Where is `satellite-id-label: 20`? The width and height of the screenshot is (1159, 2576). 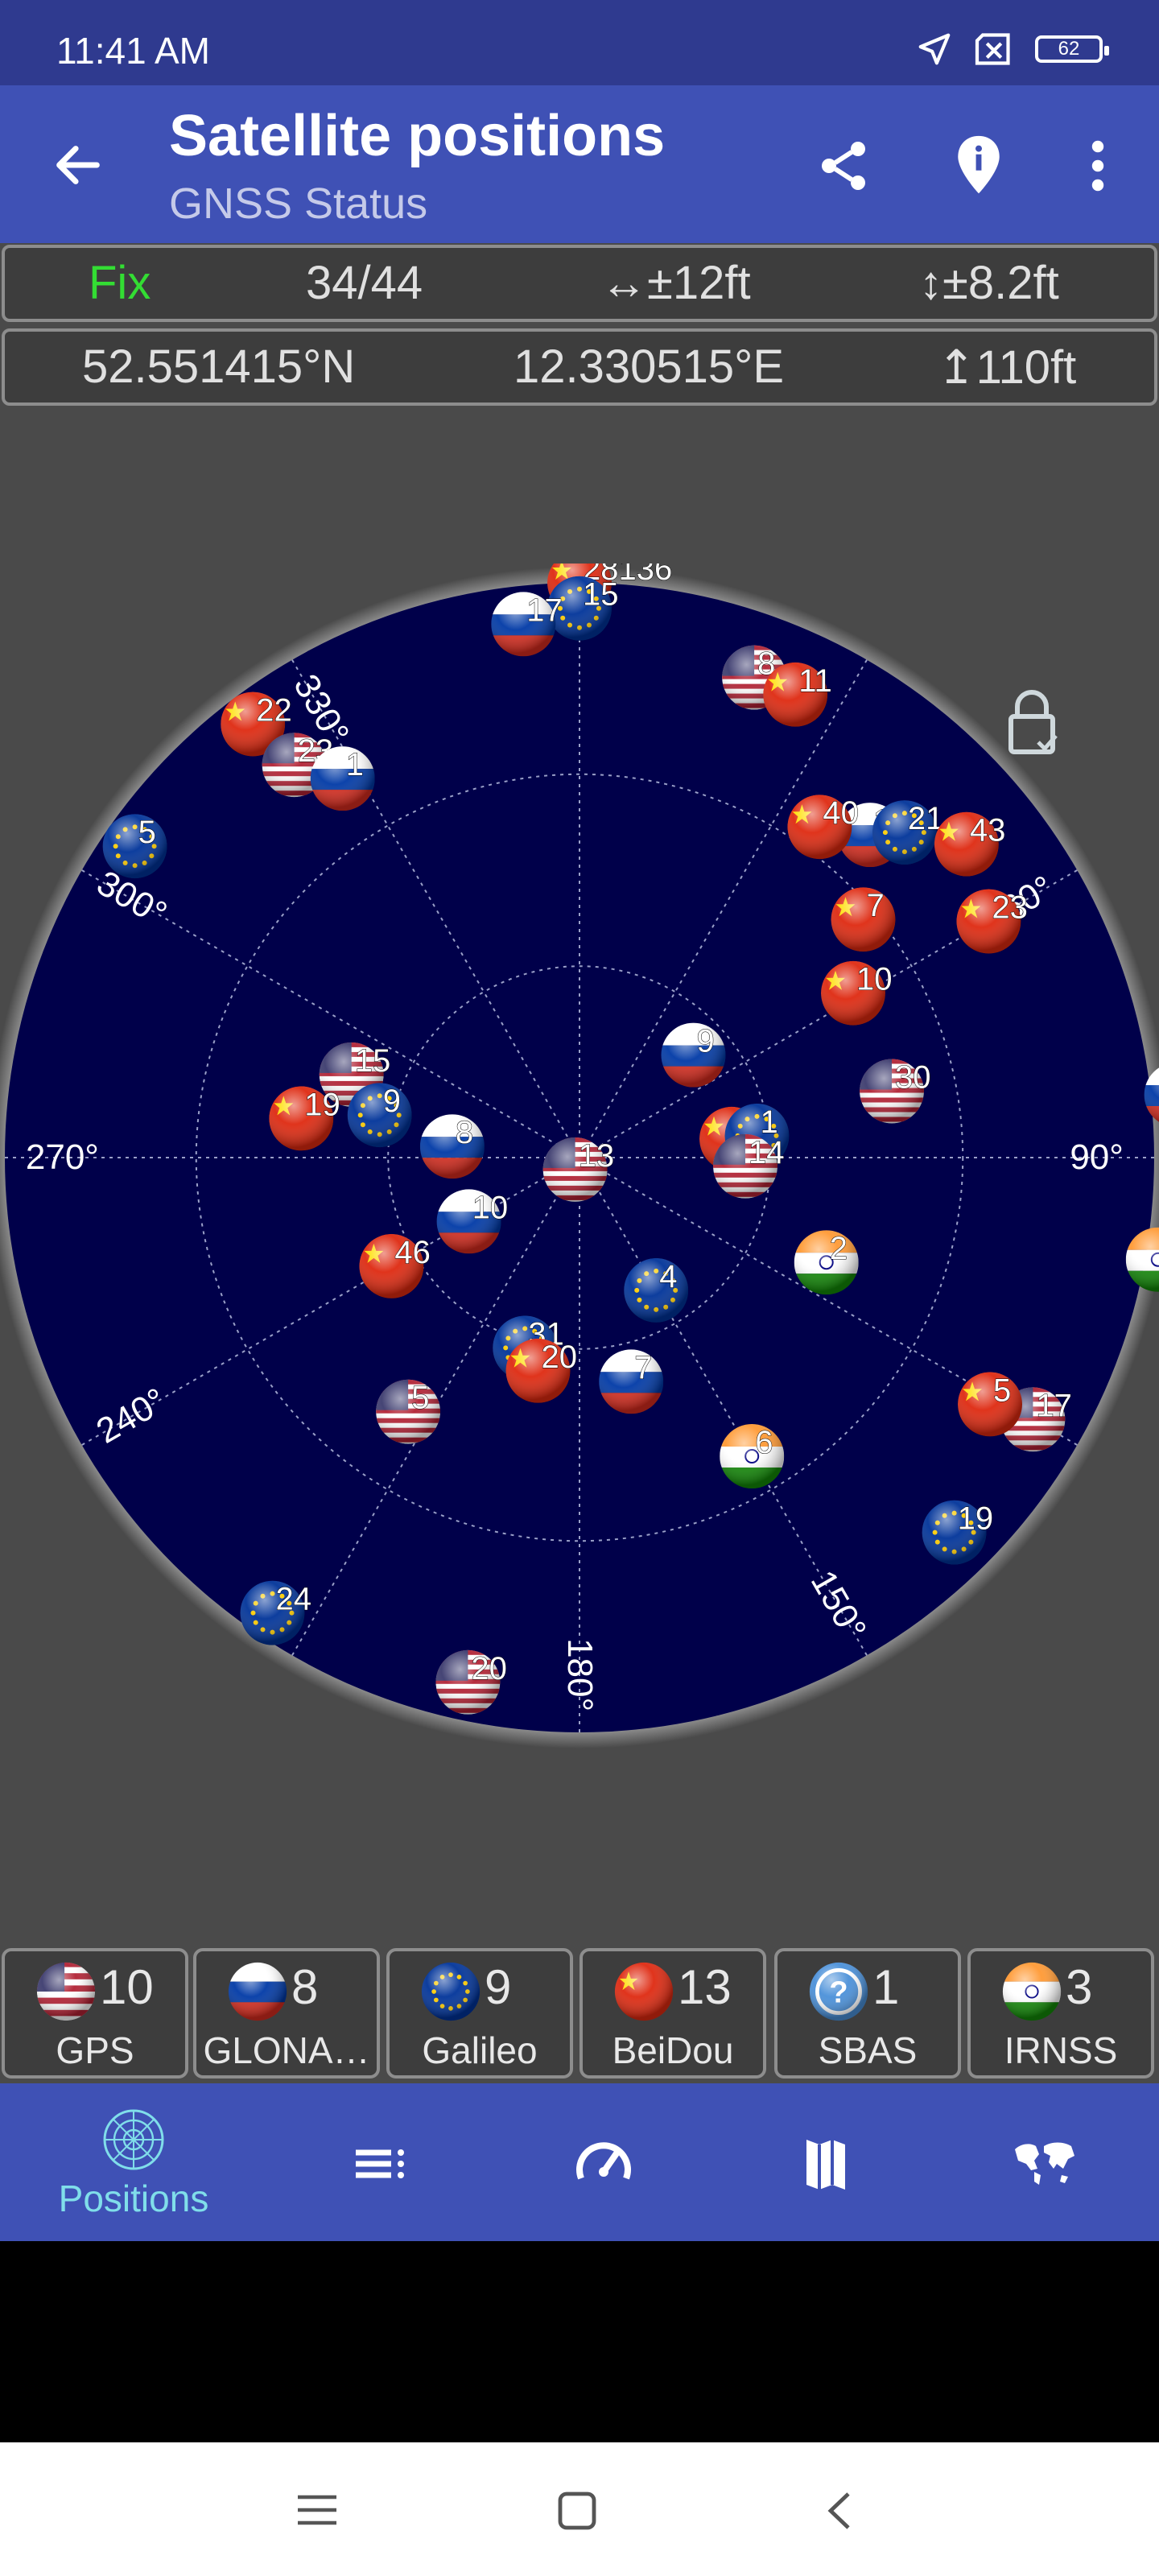 satellite-id-label: 20 is located at coordinates (489, 1668).